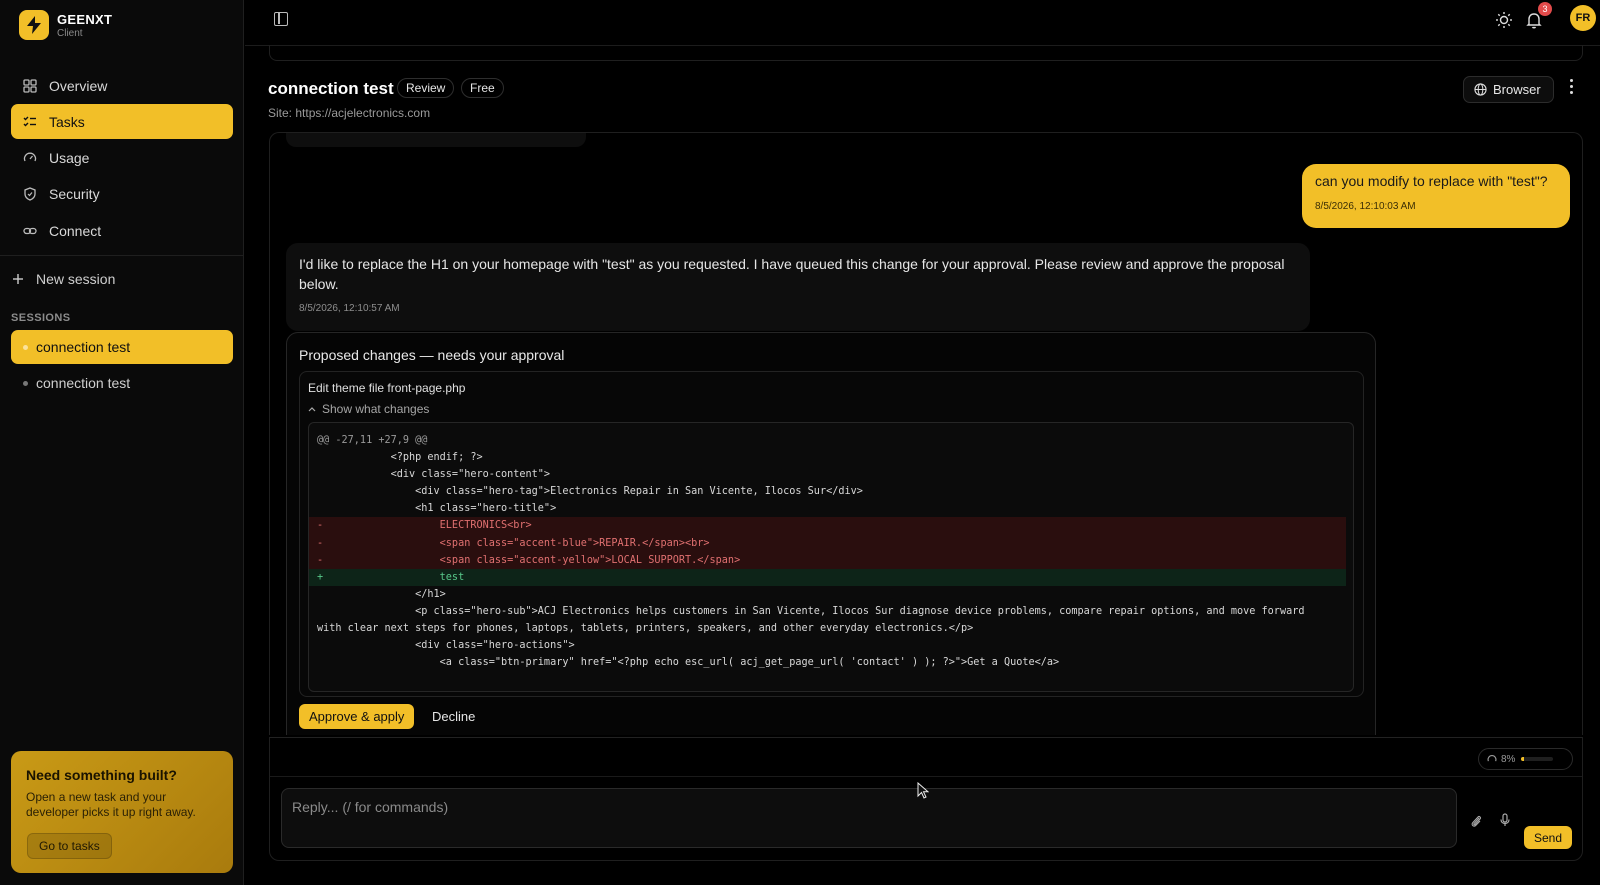 Image resolution: width=1600 pixels, height=885 pixels. I want to click on send-button: Send, so click(1548, 837).